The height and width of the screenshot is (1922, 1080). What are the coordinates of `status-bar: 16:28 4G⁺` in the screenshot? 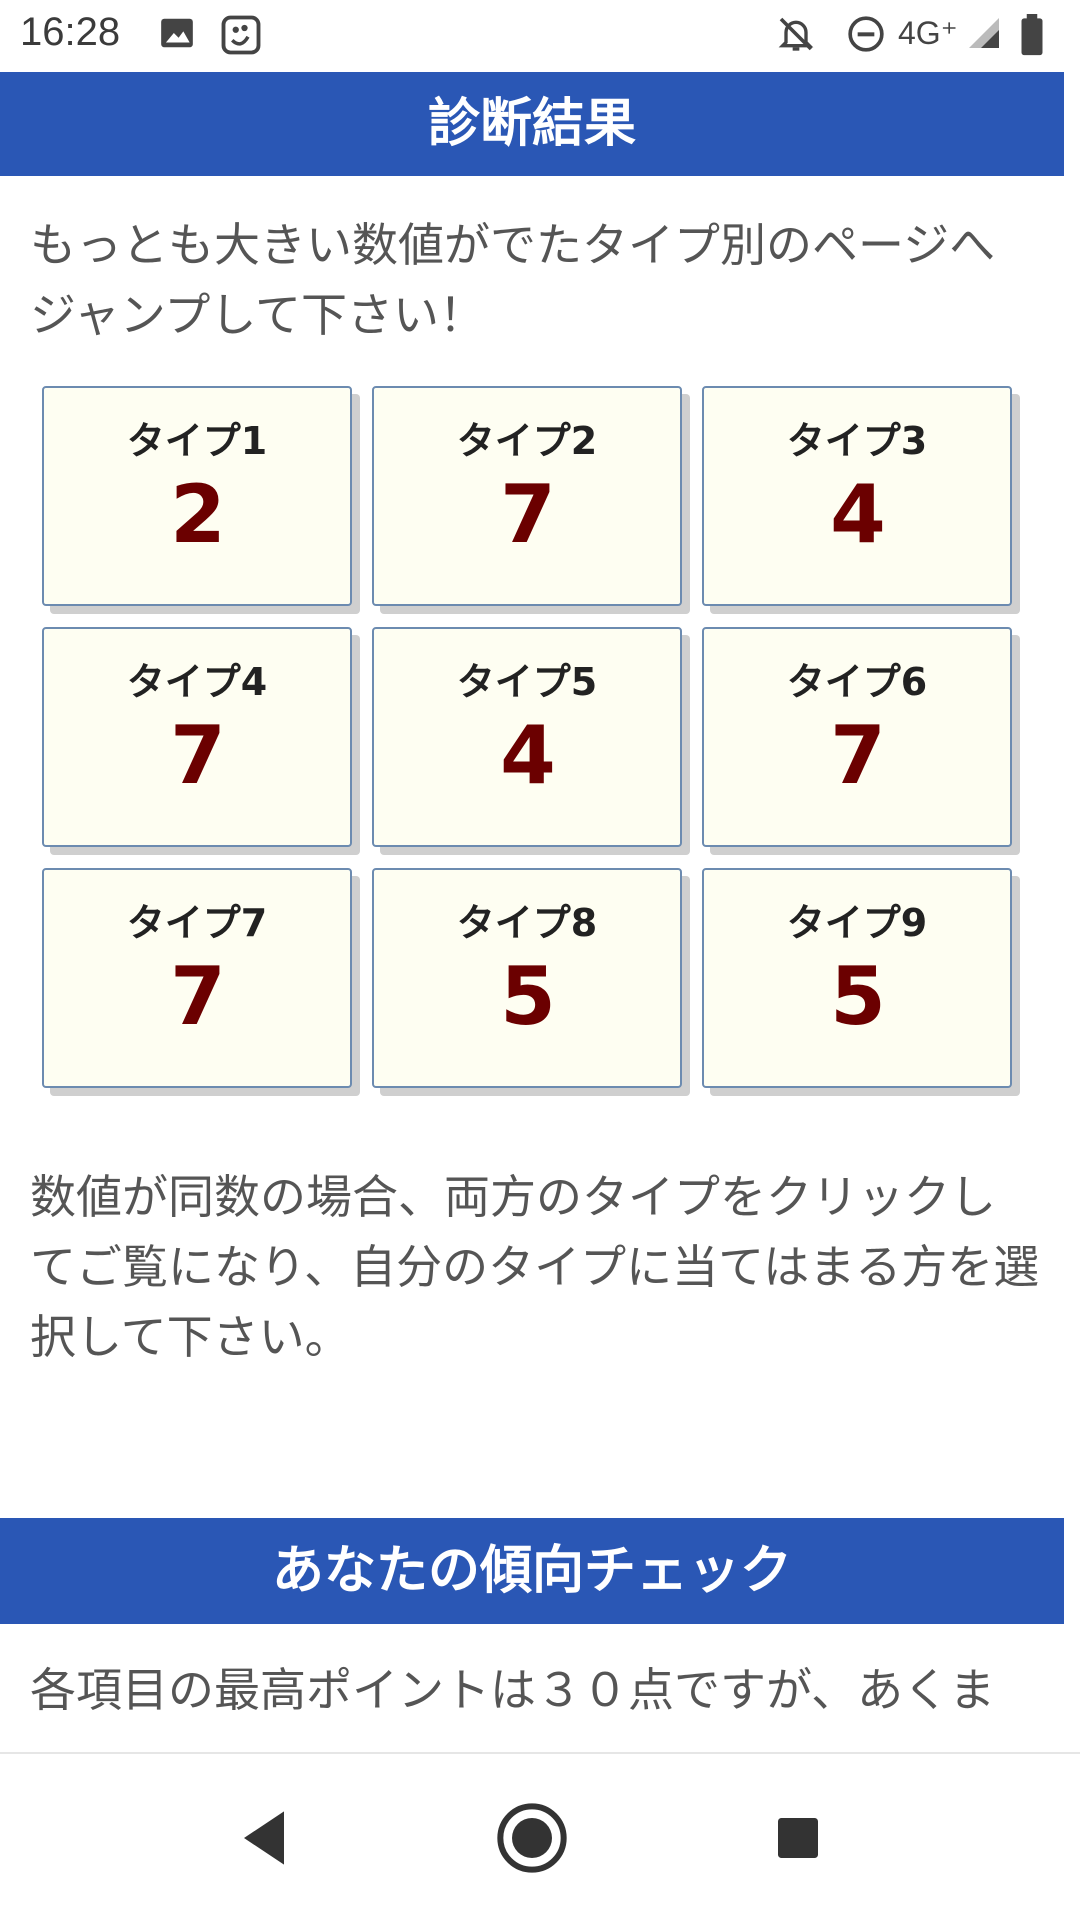 It's located at (540, 36).